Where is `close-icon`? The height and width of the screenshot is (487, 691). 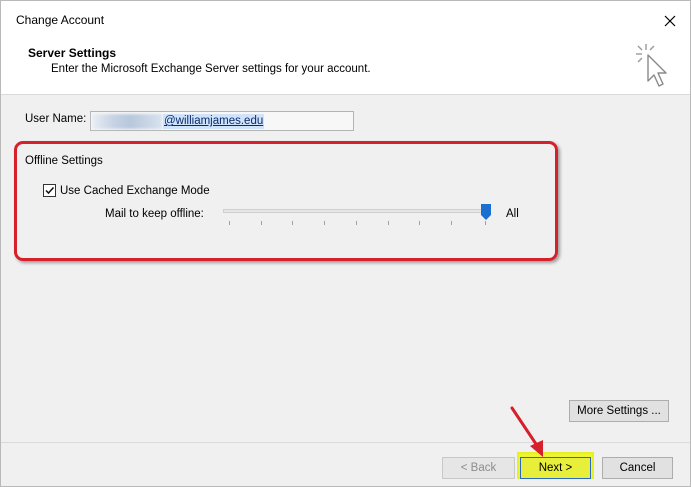
close-icon is located at coordinates (670, 21).